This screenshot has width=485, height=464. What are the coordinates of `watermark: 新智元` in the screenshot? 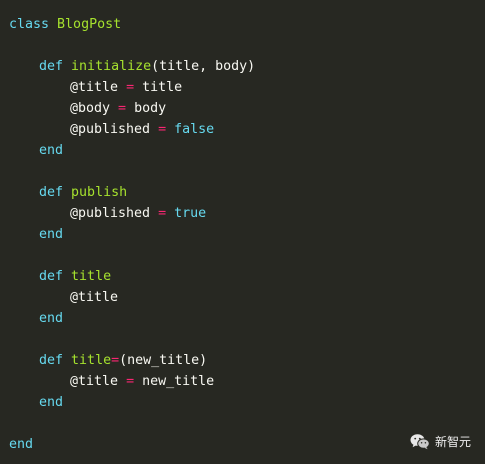 It's located at (440, 441).